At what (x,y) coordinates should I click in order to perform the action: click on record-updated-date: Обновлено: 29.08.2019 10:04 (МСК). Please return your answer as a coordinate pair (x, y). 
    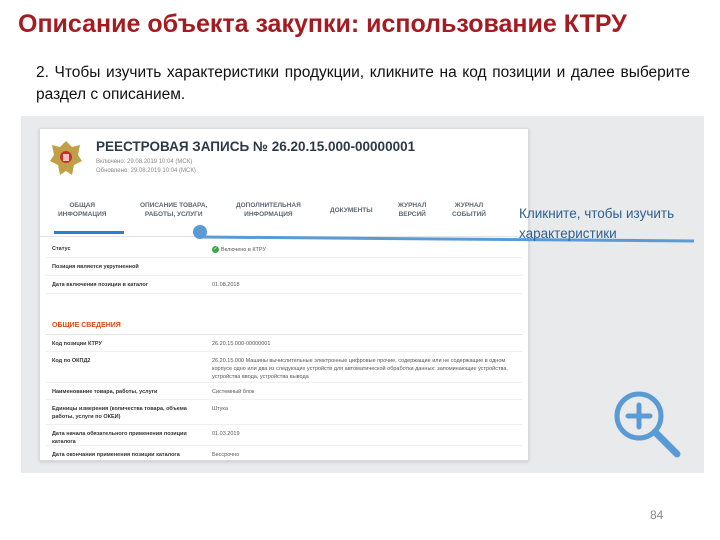
    Looking at the image, I should click on (146, 171).